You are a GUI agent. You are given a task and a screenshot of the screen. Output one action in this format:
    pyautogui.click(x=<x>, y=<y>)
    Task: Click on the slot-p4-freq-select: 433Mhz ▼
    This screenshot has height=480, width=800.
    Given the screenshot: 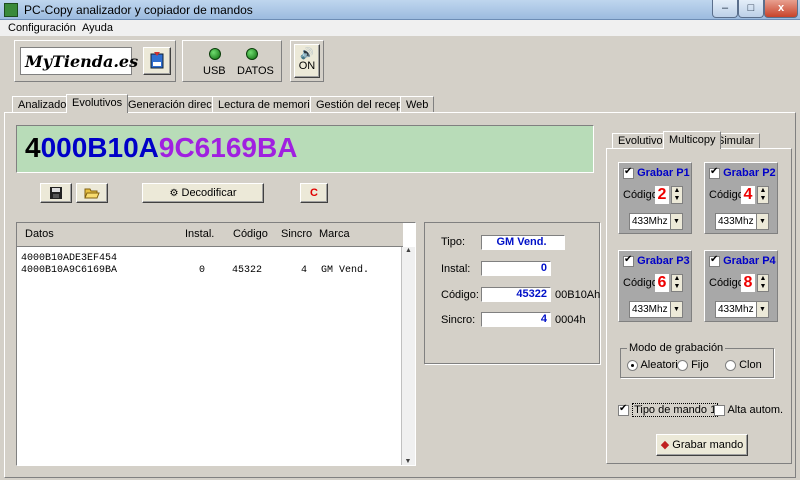 What is the action you would take?
    pyautogui.click(x=742, y=309)
    